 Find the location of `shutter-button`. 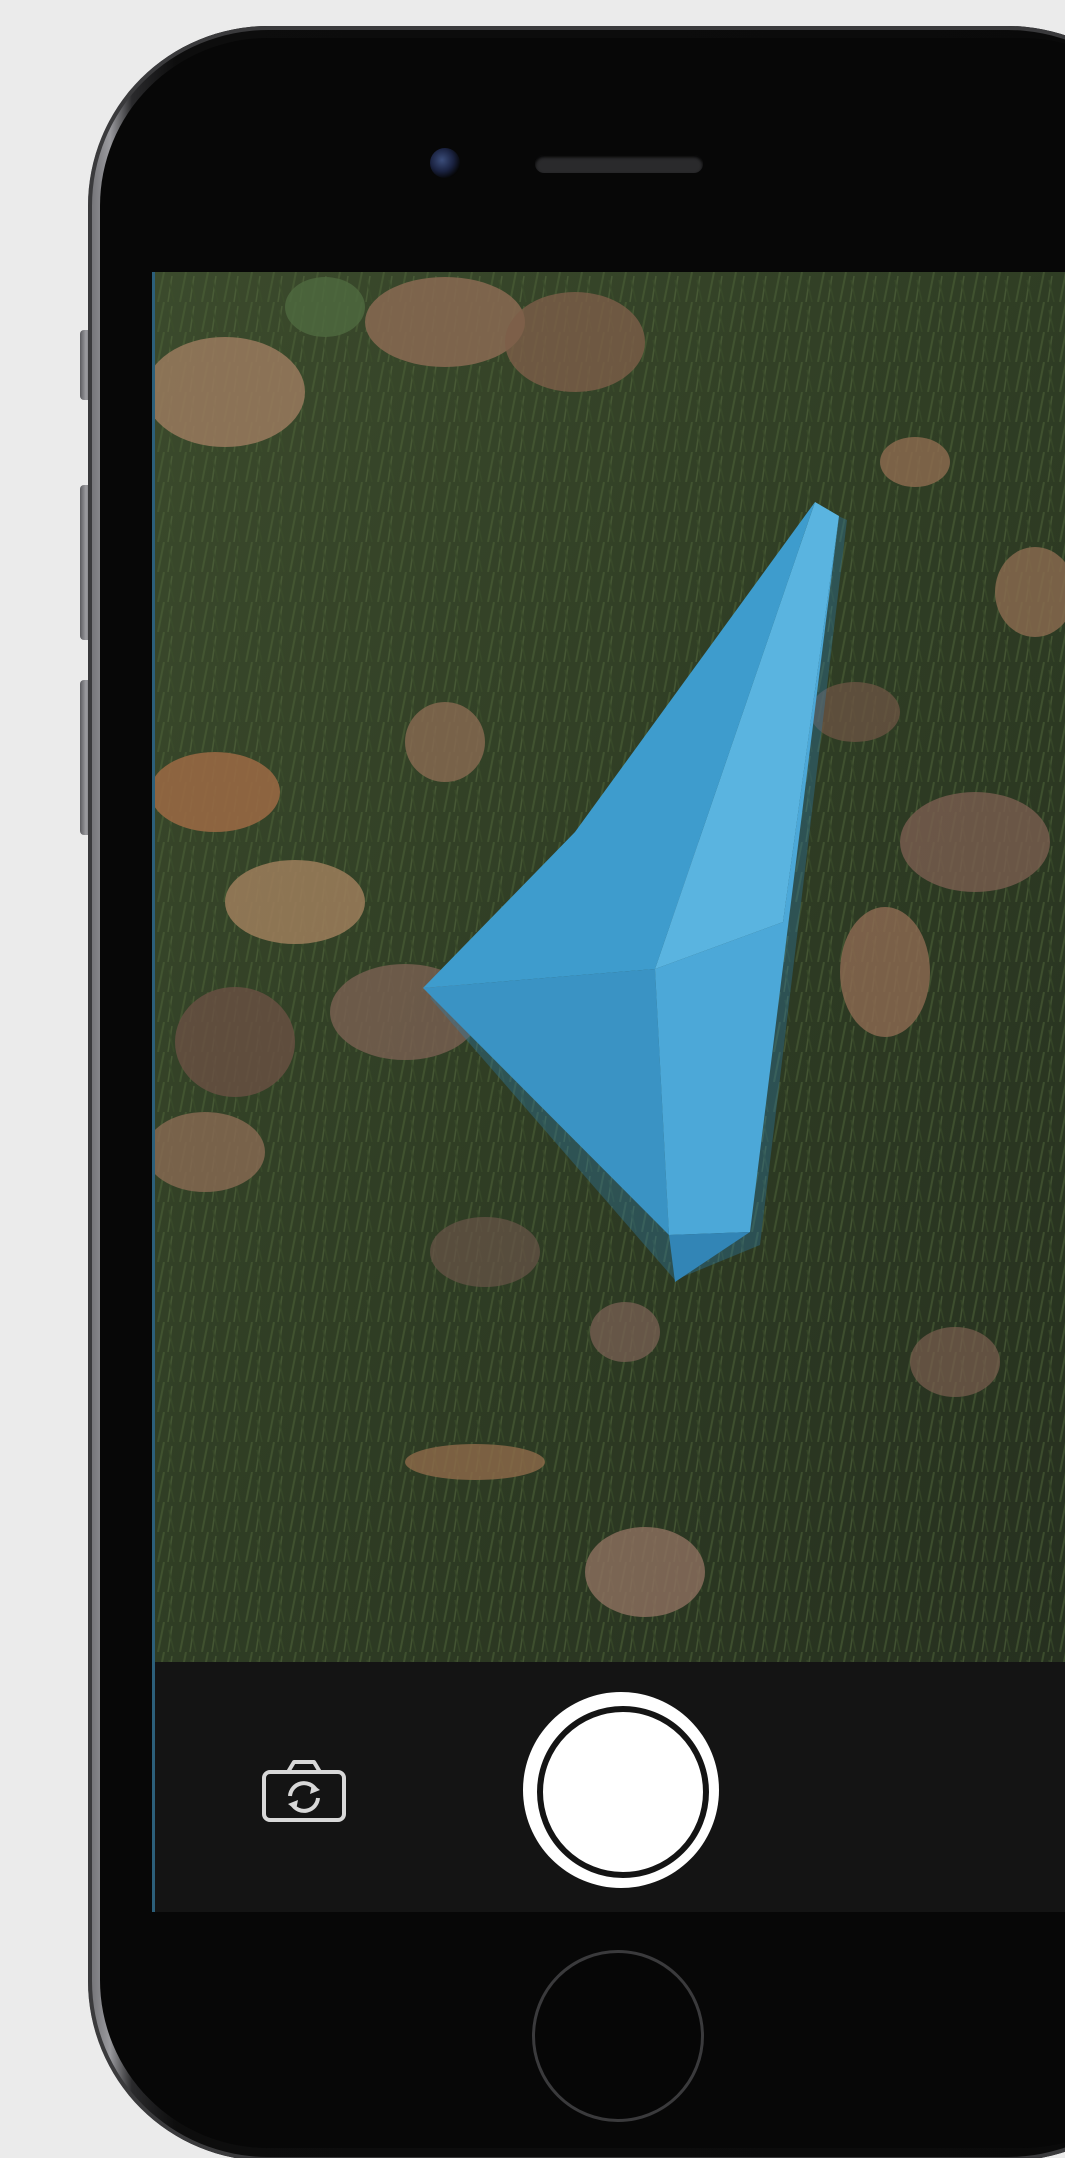

shutter-button is located at coordinates (621, 1790).